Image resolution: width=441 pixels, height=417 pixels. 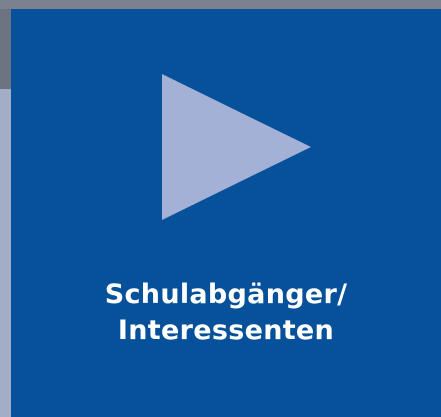 I want to click on top-border-strip, so click(x=220, y=4).